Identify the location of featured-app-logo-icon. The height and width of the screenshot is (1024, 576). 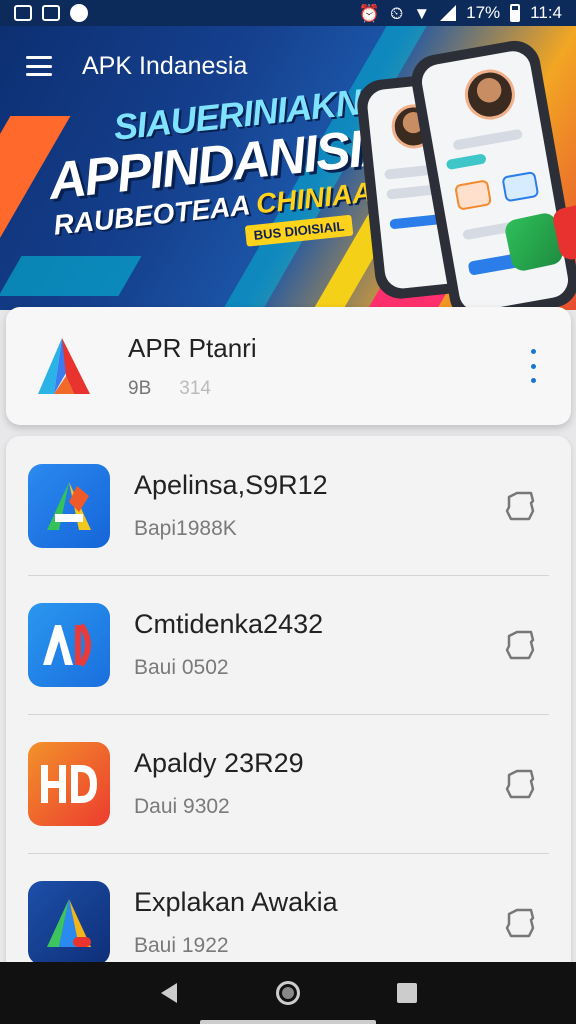
(65, 366).